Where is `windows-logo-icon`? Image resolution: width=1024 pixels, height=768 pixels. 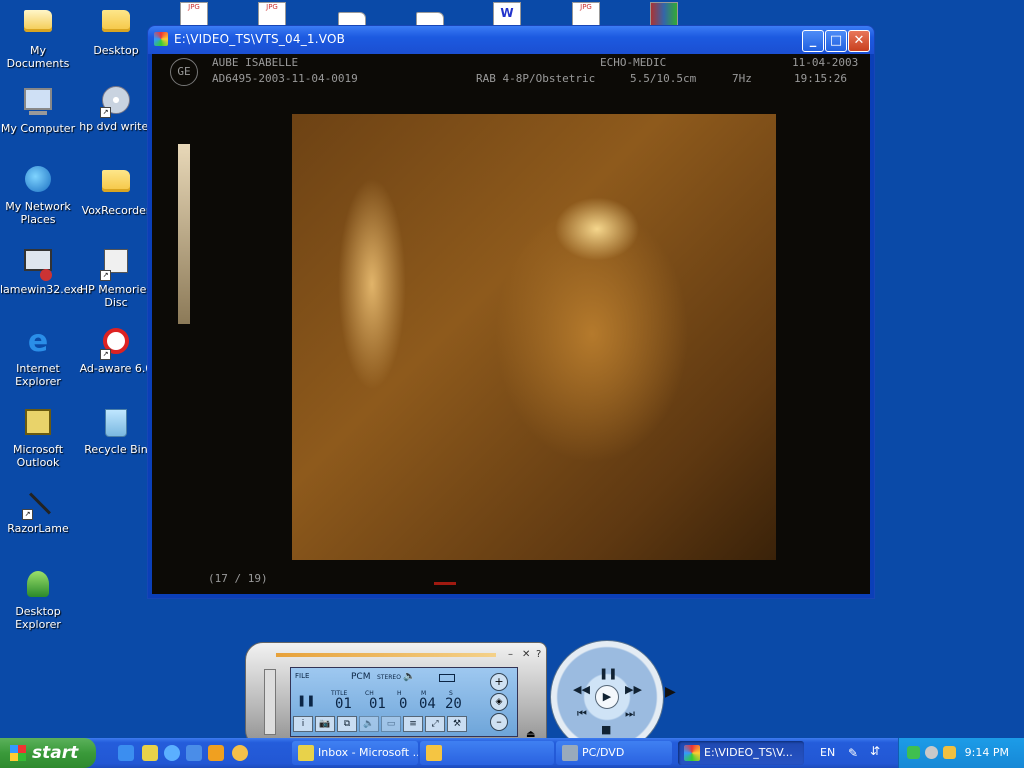
windows-logo-icon is located at coordinates (18, 753).